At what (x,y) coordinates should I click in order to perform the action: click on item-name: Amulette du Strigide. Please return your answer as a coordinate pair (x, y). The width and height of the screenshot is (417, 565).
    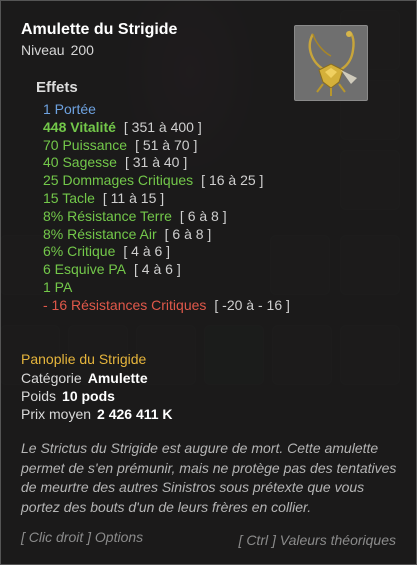
    Looking at the image, I should click on (99, 29).